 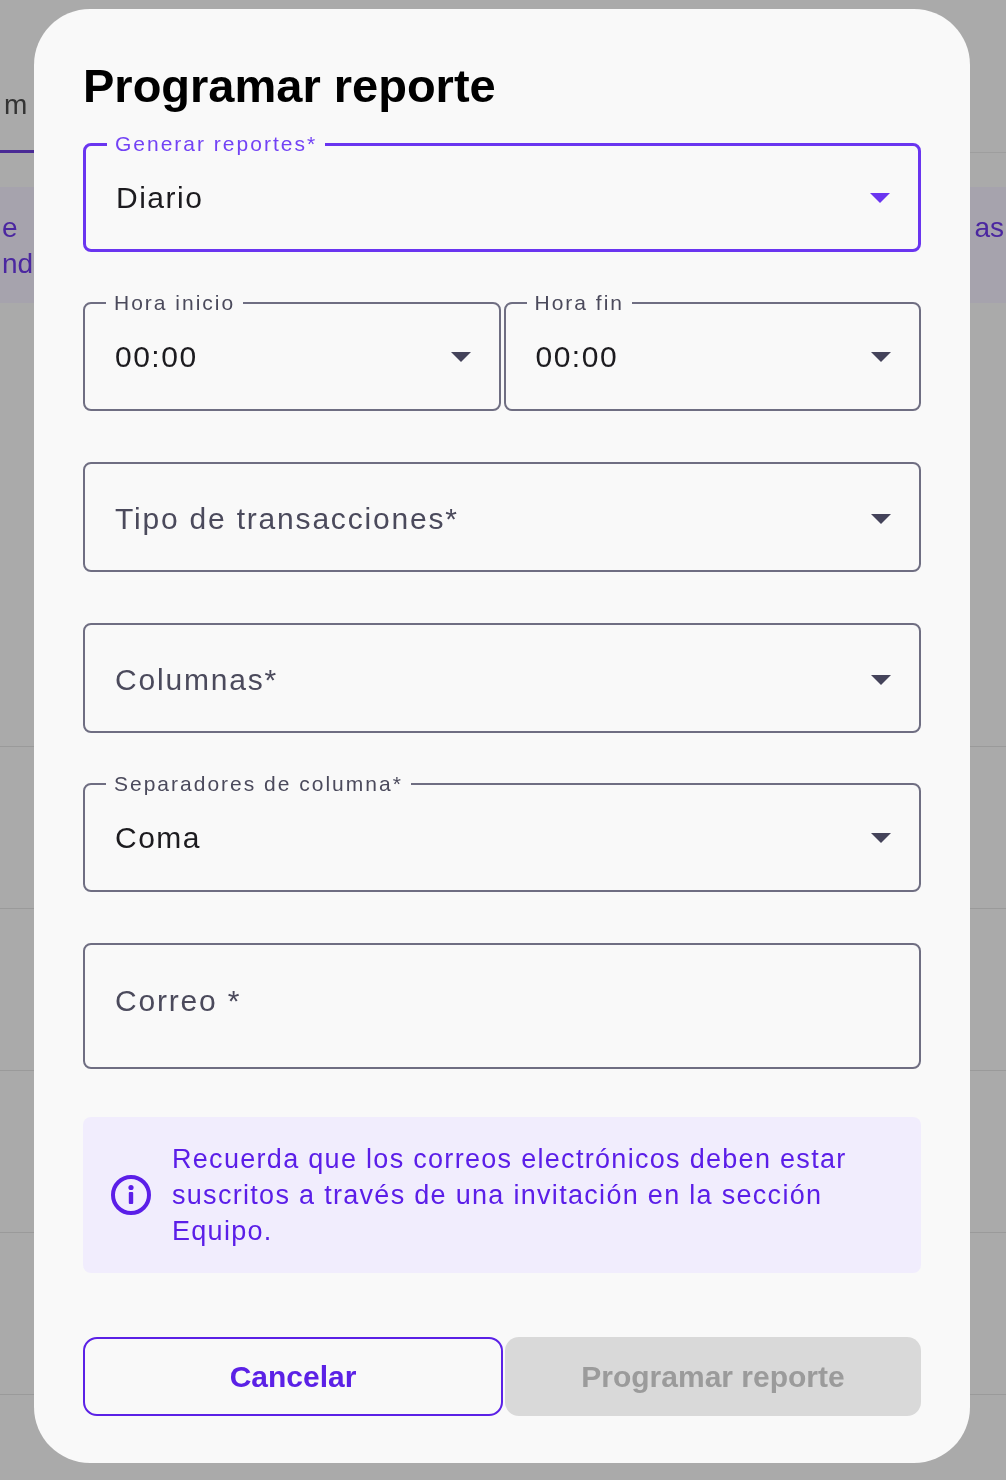 I want to click on tab-label: m, so click(x=16, y=105).